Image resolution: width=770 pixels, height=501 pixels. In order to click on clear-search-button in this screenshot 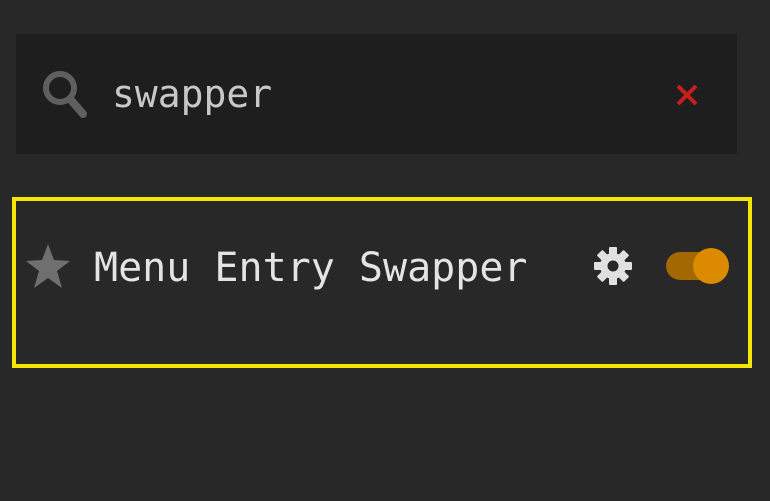, I will do `click(687, 95)`.